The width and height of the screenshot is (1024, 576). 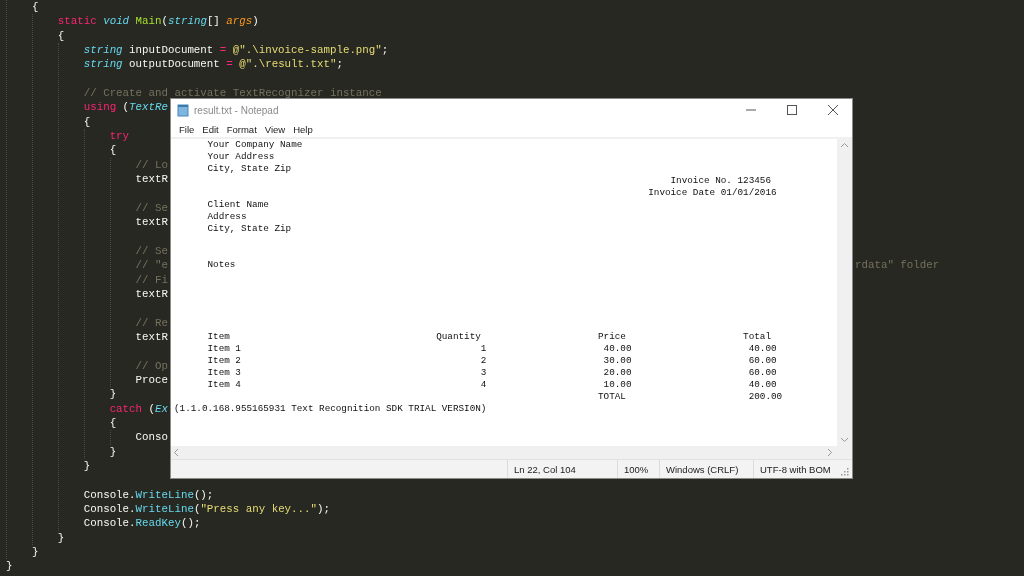 I want to click on code-line: // Re, so click(x=151, y=322).